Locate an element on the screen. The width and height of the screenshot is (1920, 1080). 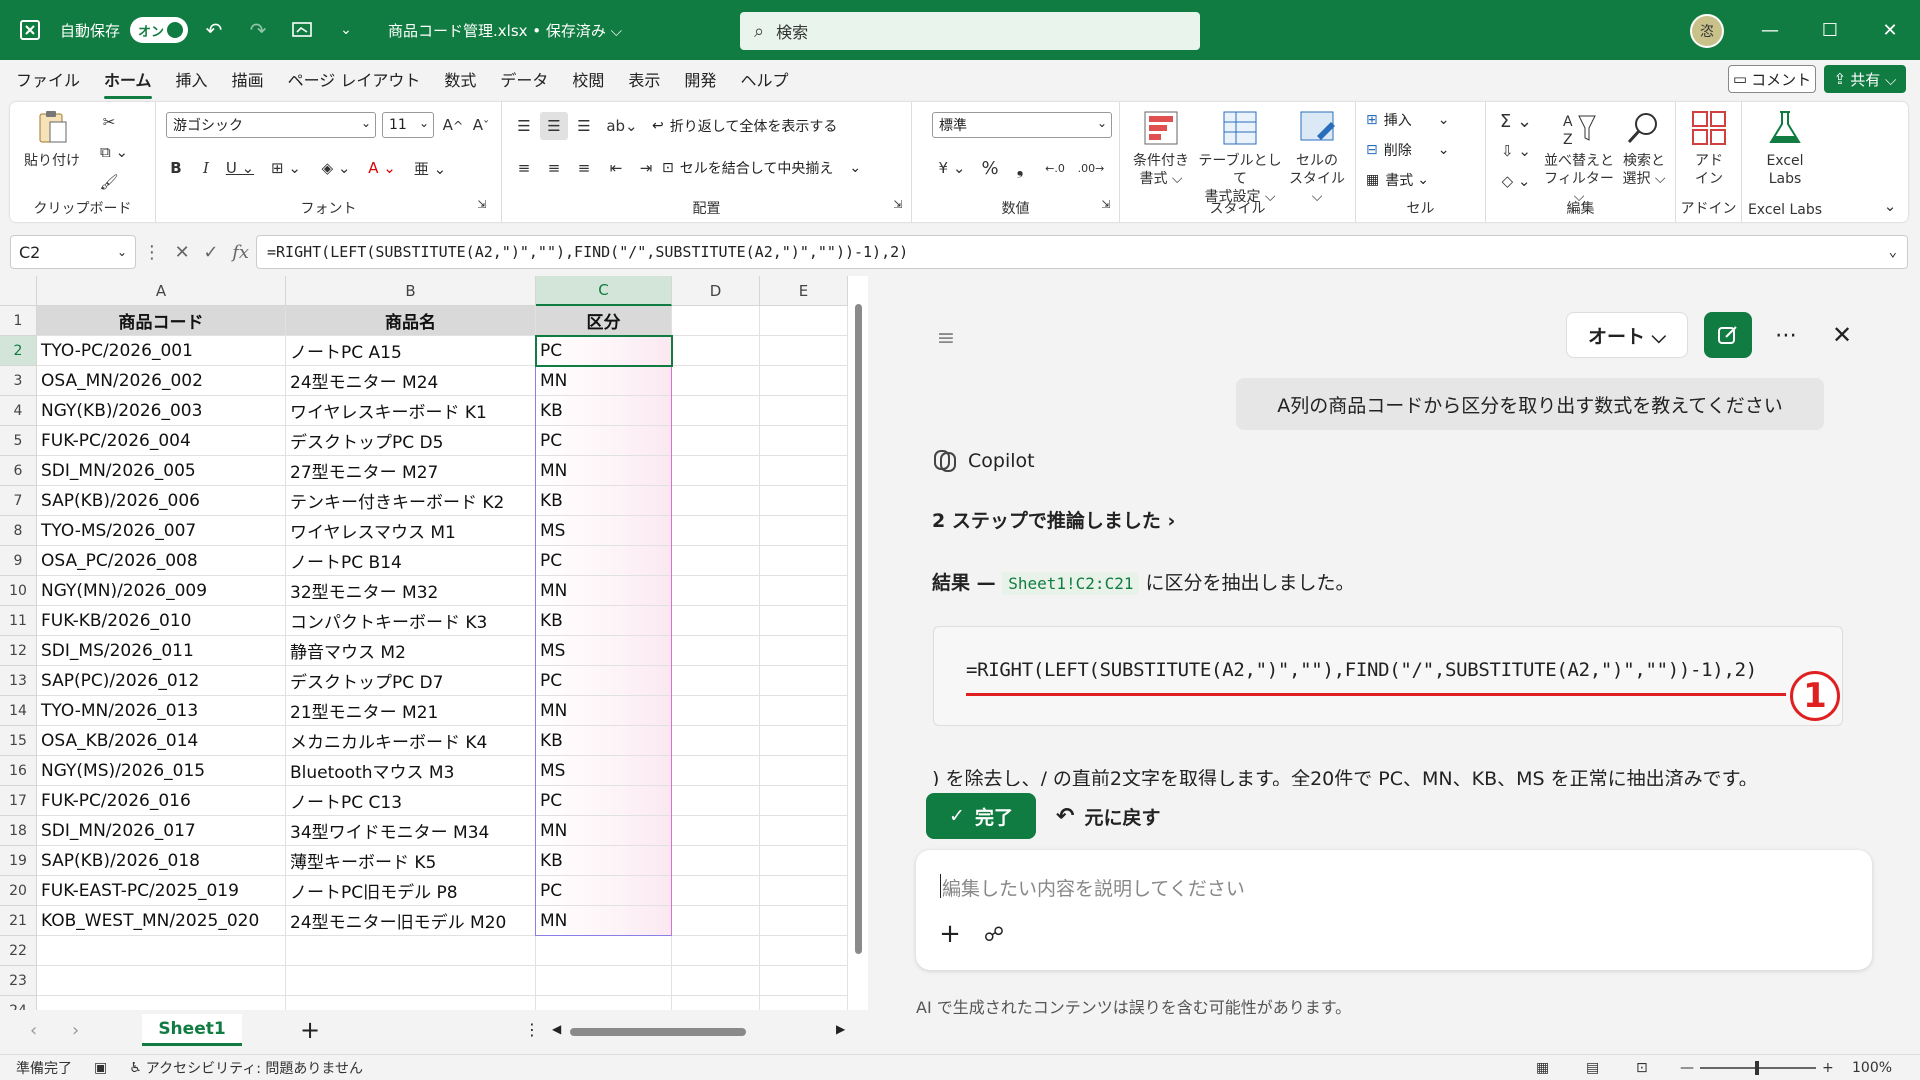
cell-styles-button: セルの スタイル ⌵ is located at coordinates (1317, 157).